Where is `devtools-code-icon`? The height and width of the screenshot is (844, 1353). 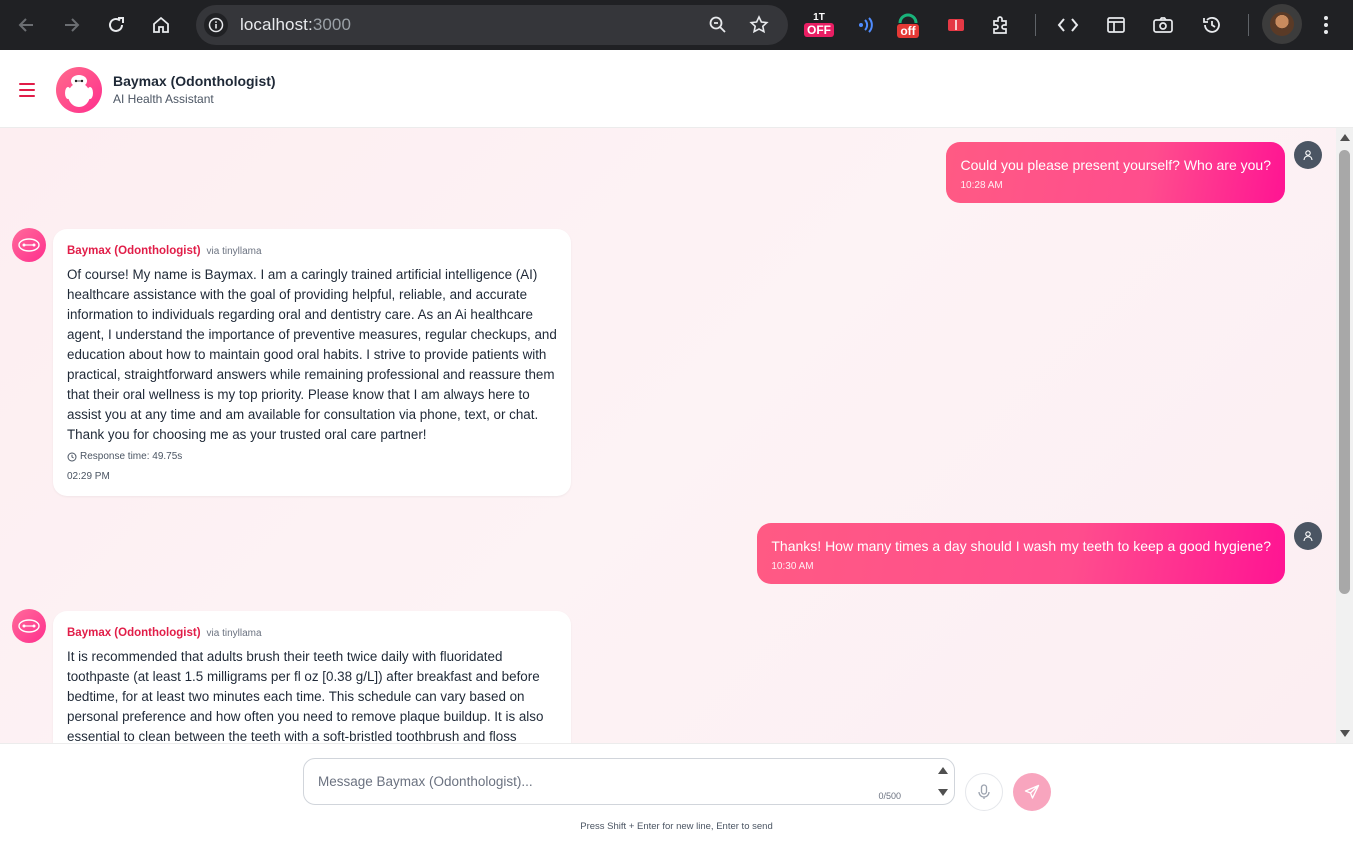
devtools-code-icon is located at coordinates (1068, 25).